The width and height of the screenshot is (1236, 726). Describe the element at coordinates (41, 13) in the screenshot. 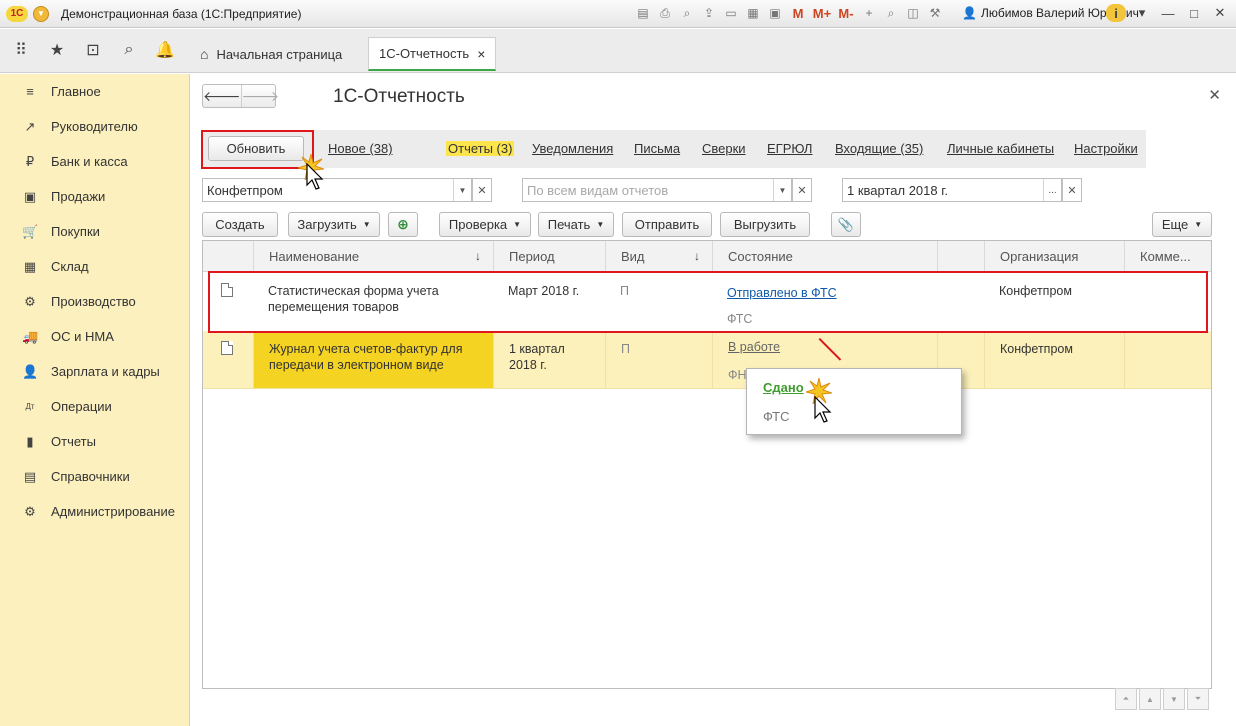

I see `main-menu-icon: ▼` at that location.